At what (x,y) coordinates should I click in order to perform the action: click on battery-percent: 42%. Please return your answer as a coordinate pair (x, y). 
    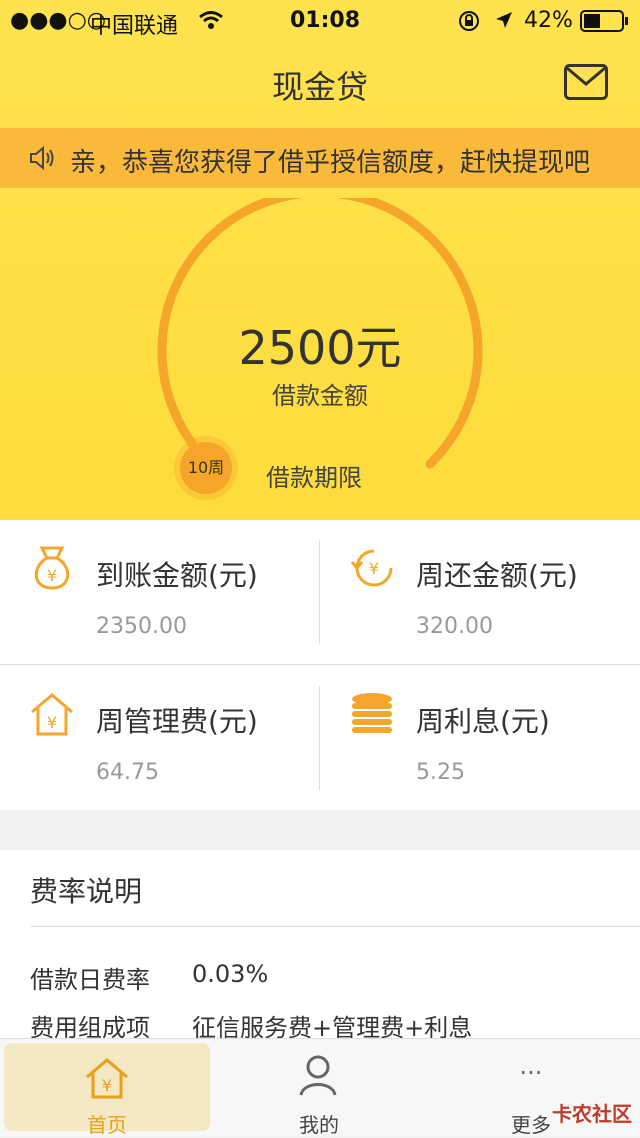
    Looking at the image, I should click on (548, 20).